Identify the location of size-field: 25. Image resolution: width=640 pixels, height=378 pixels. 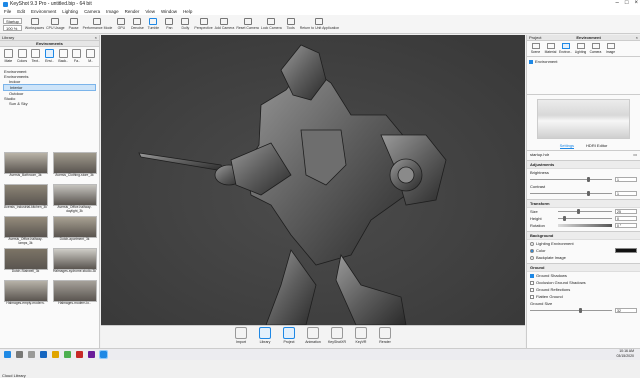
(626, 211).